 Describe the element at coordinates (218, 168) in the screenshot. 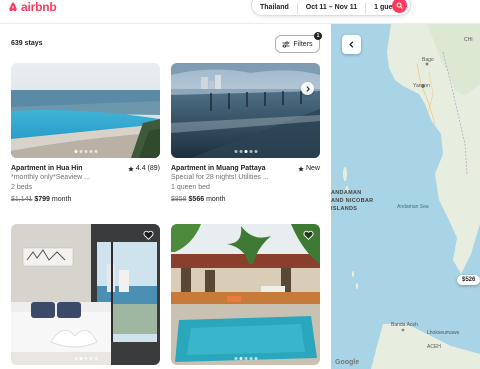

I see `listing-title: Apartment in Muang Pattaya` at that location.